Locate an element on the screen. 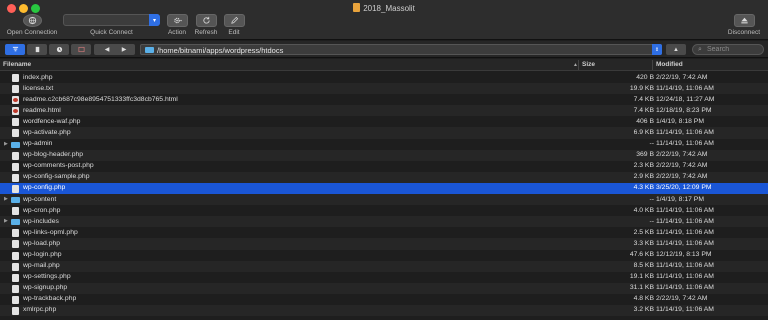 This screenshot has height=320, width=768. history-view-button is located at coordinates (59, 49).